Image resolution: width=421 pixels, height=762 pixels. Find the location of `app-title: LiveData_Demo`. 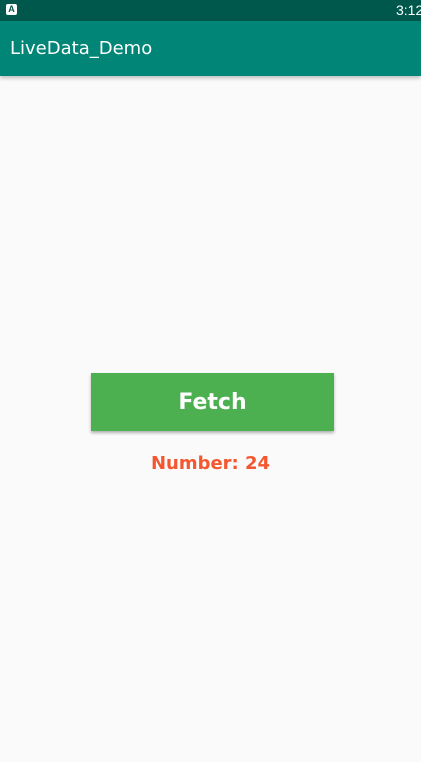

app-title: LiveData_Demo is located at coordinates (81, 48).